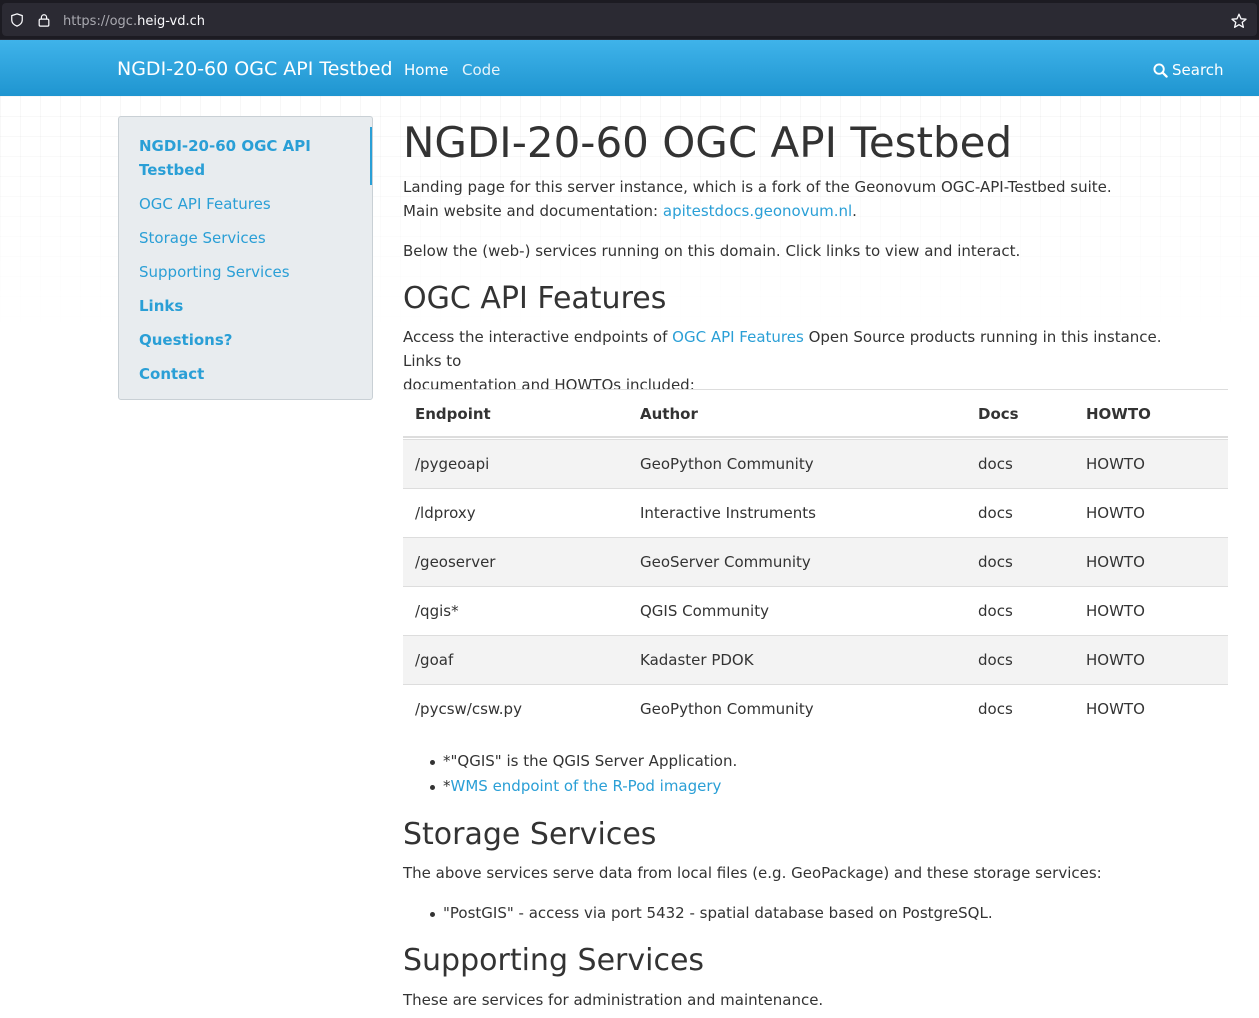  I want to click on sidebar-item-supporting-services: Supporting Services, so click(214, 272).